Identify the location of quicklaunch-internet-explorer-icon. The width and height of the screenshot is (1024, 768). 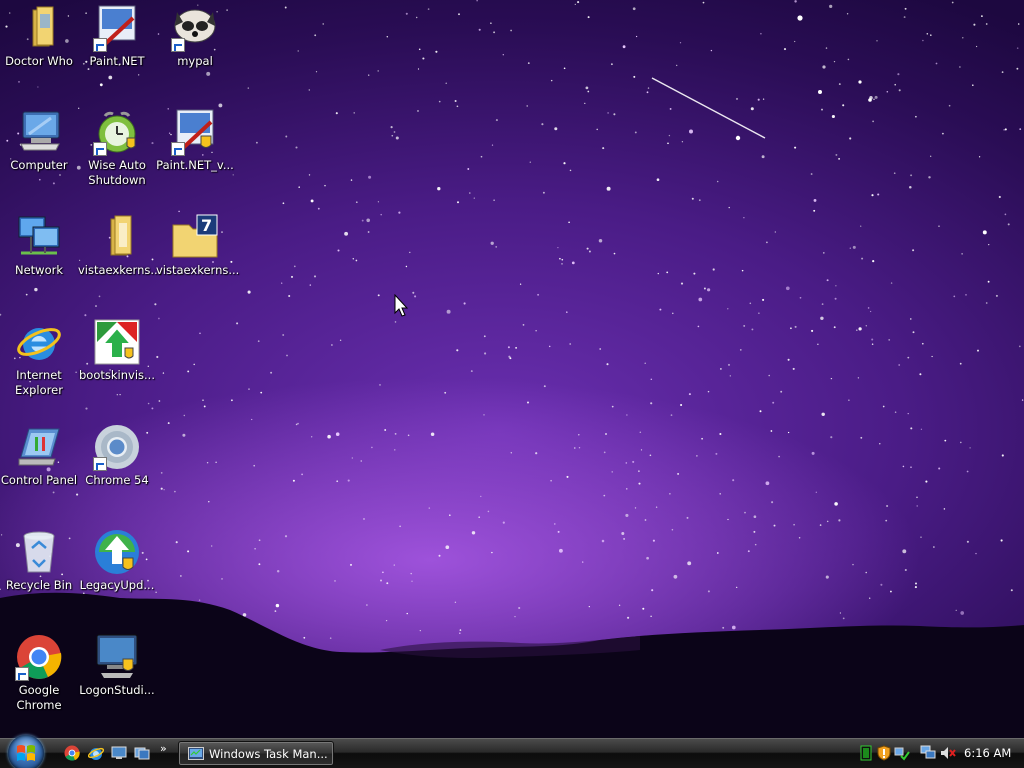
(96, 753).